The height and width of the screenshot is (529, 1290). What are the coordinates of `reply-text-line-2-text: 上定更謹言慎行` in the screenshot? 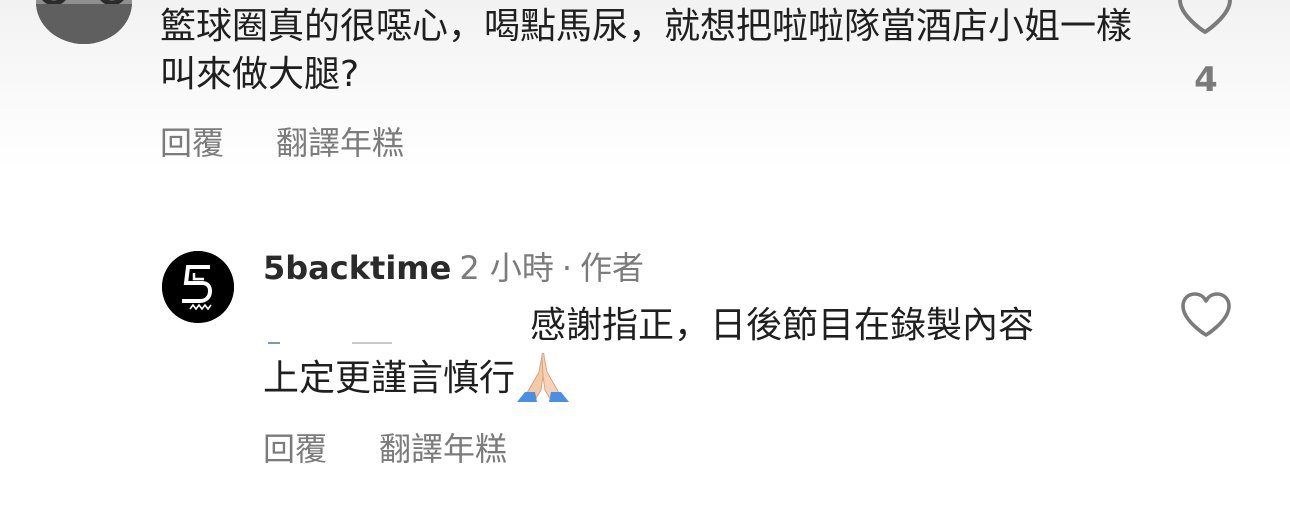 It's located at (389, 378).